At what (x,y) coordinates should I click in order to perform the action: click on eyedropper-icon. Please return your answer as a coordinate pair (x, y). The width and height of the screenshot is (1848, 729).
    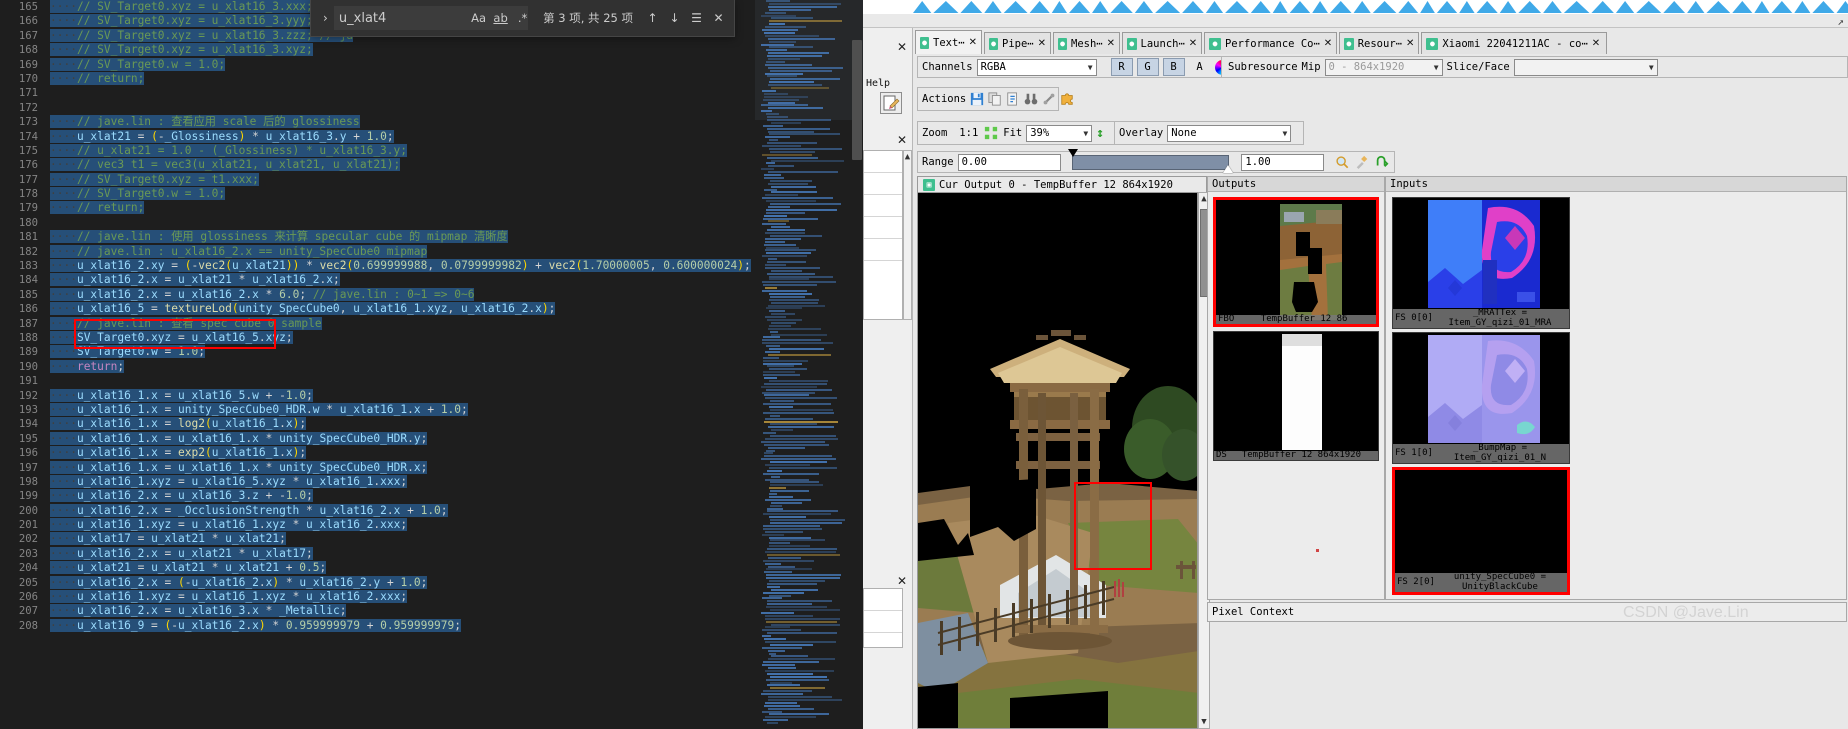
    Looking at the image, I should click on (1362, 162).